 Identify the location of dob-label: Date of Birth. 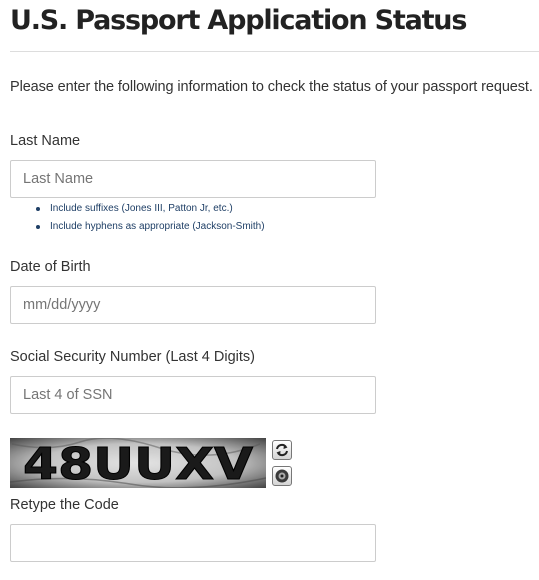
(50, 267).